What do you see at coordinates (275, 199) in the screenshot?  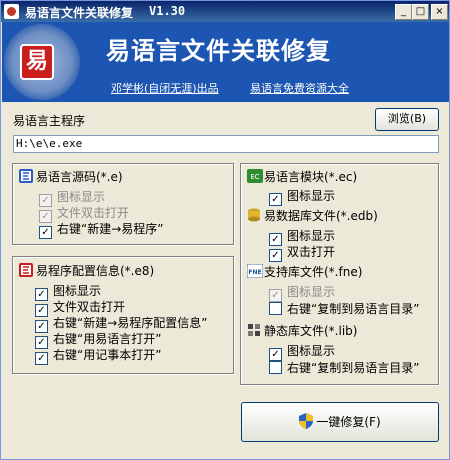 I see `module-icon-checkbox: ✓` at bounding box center [275, 199].